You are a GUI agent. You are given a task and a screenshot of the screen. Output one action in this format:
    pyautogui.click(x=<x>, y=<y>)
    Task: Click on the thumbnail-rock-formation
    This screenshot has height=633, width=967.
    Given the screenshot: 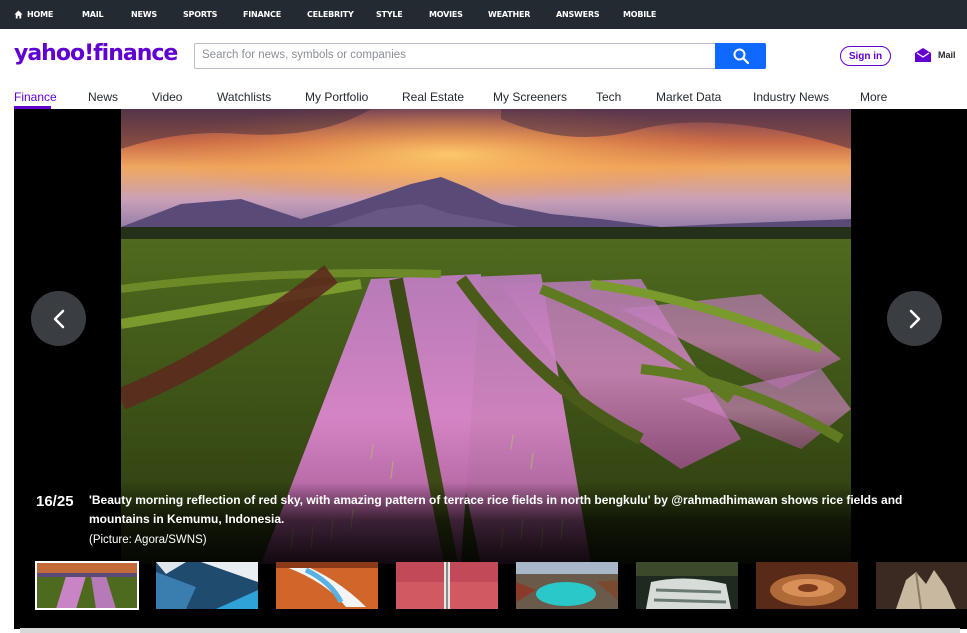 What is the action you would take?
    pyautogui.click(x=921, y=585)
    